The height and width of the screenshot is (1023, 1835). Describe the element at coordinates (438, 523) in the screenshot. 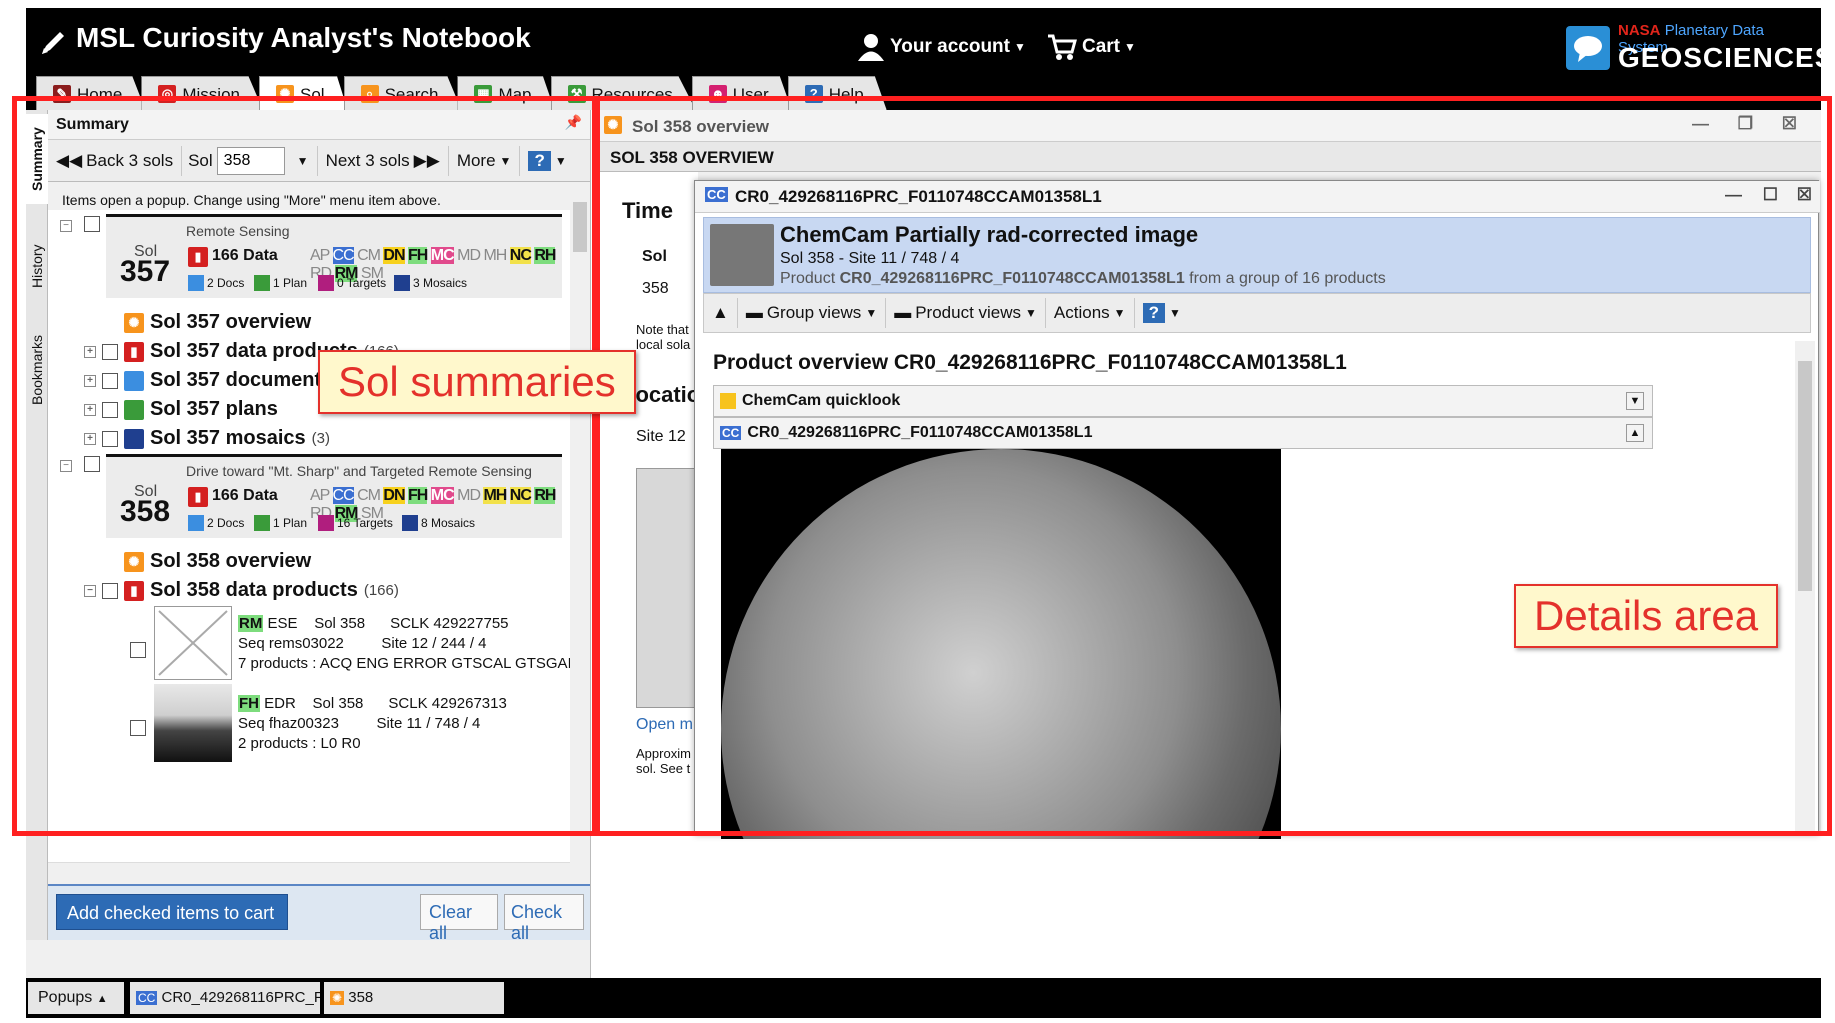

I see `mosaics-chip: 8 Mosaics` at that location.